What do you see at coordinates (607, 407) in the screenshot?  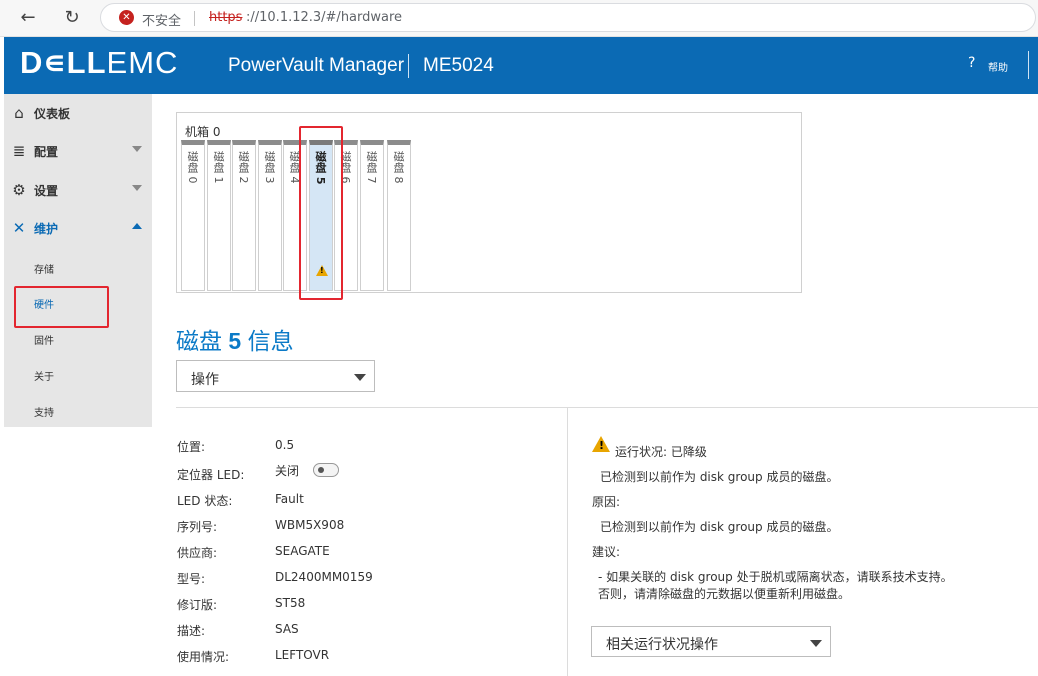 I see `section-divider` at bounding box center [607, 407].